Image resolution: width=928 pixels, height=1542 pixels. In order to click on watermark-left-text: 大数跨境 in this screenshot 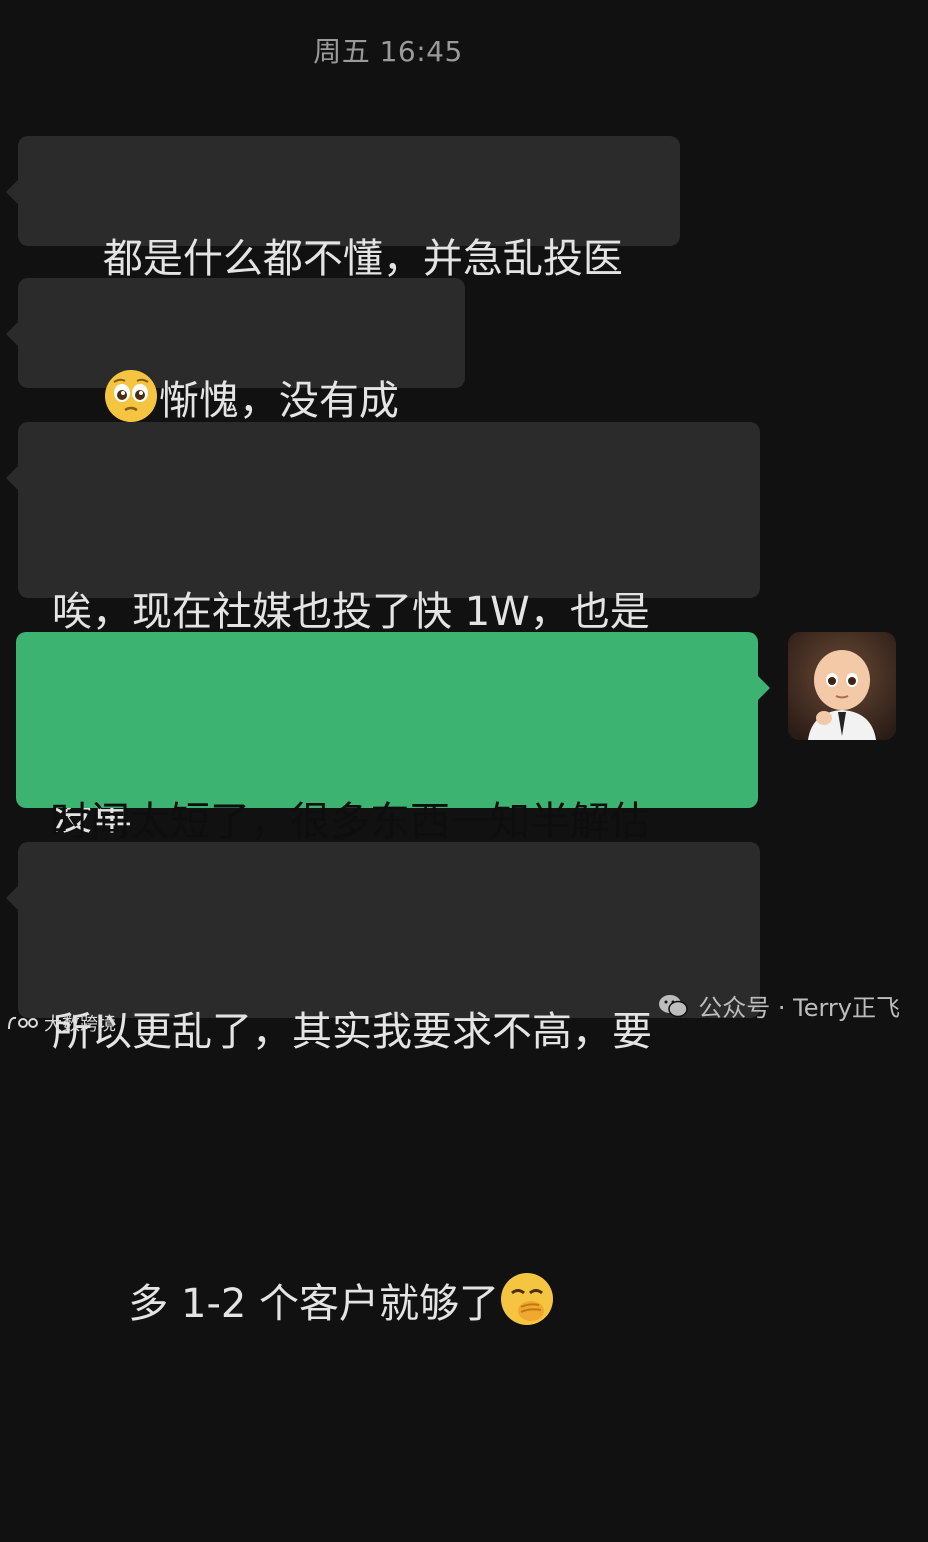, I will do `click(80, 1024)`.